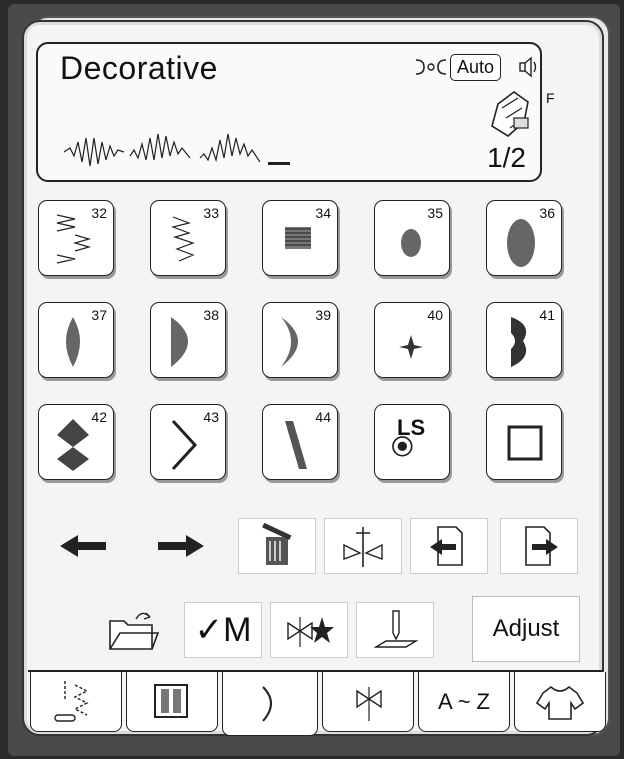 Image resolution: width=624 pixels, height=759 pixels. Describe the element at coordinates (182, 239) in the screenshot. I see `zigzag-stitch-icon` at that location.